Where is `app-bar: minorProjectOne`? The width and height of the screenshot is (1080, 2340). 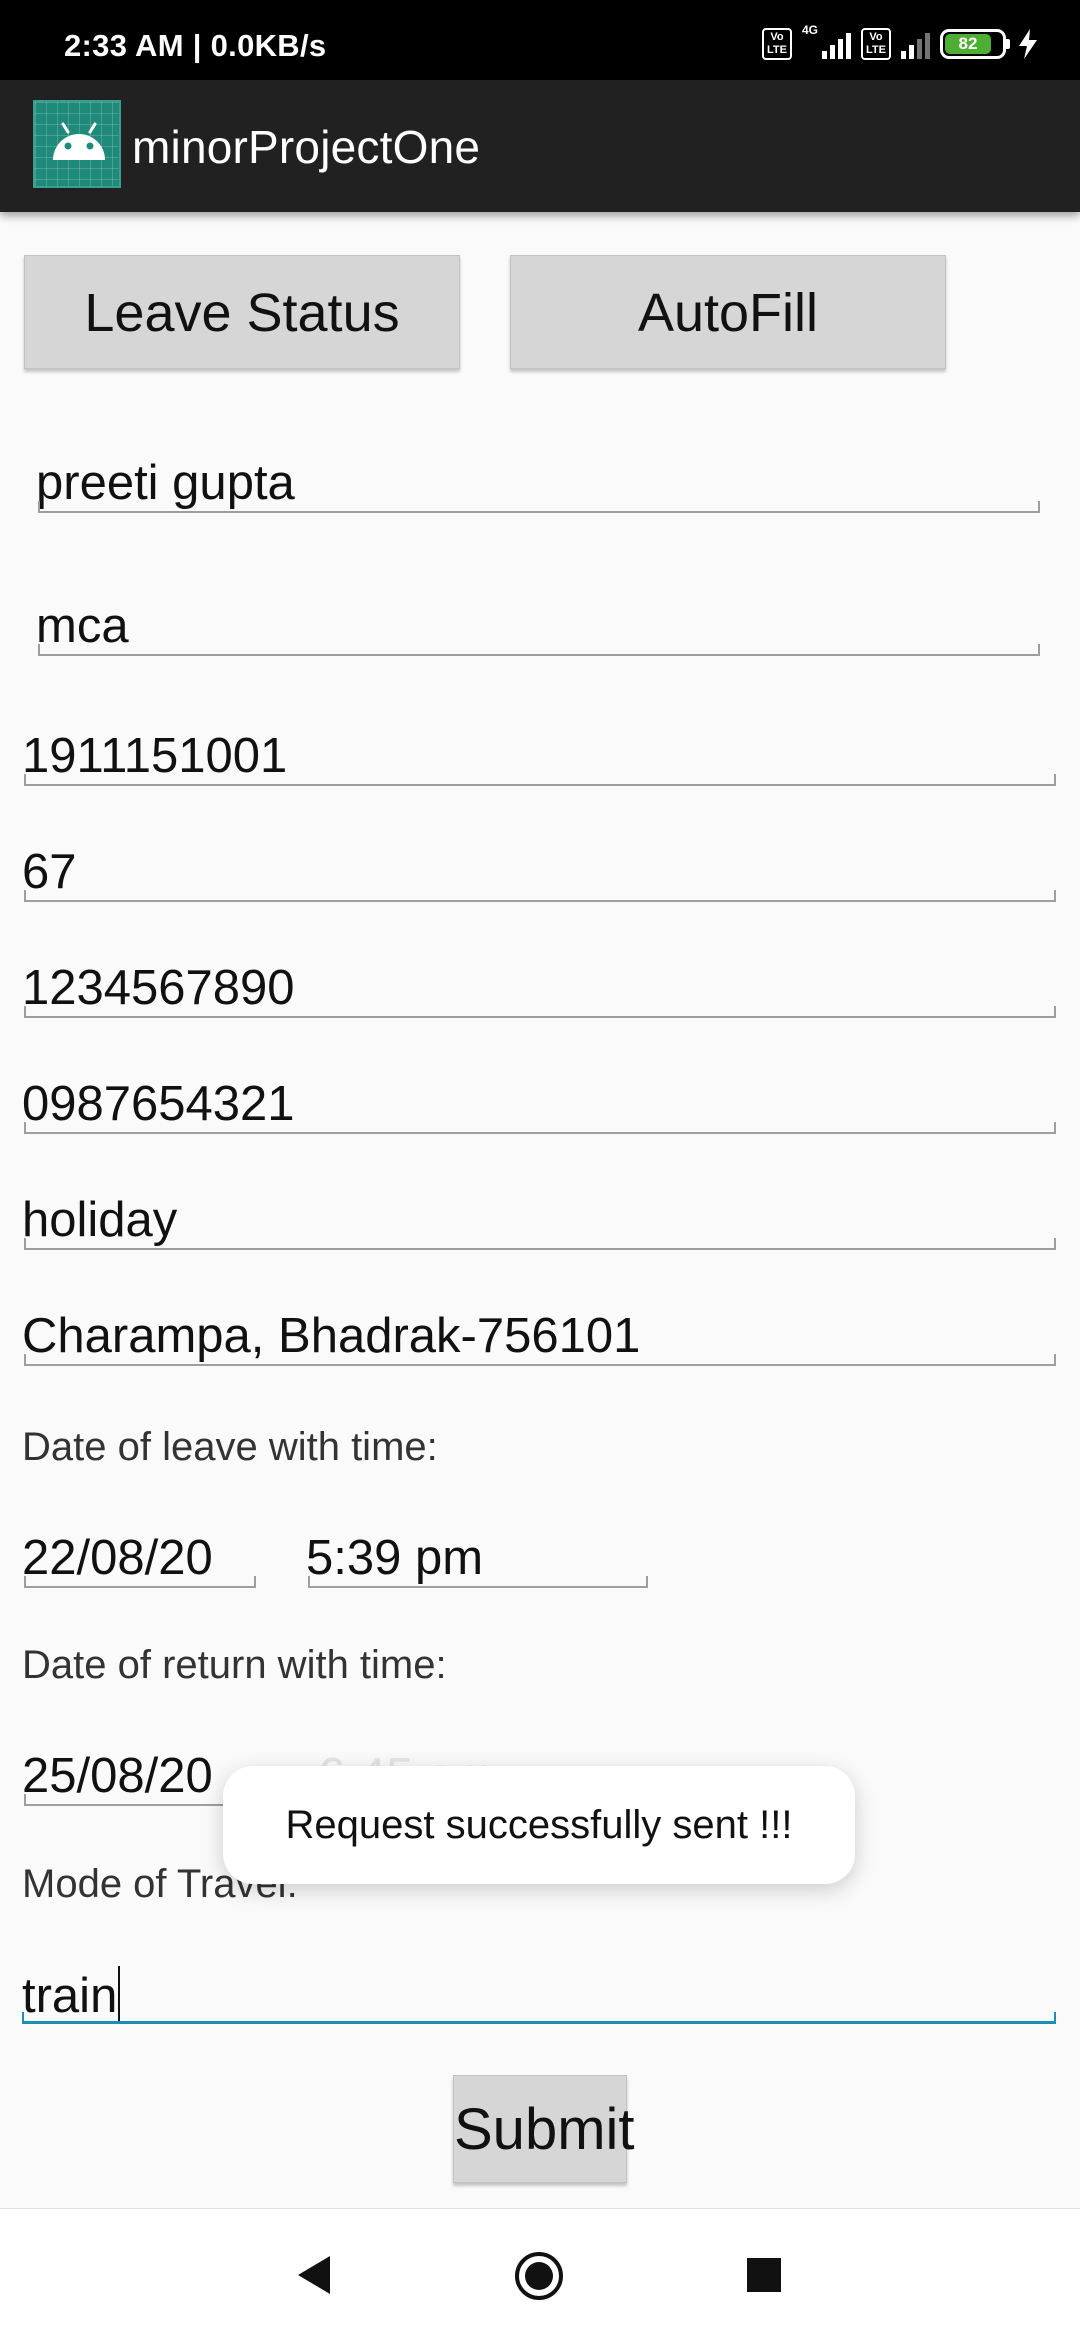
app-bar: minorProjectOne is located at coordinates (540, 146).